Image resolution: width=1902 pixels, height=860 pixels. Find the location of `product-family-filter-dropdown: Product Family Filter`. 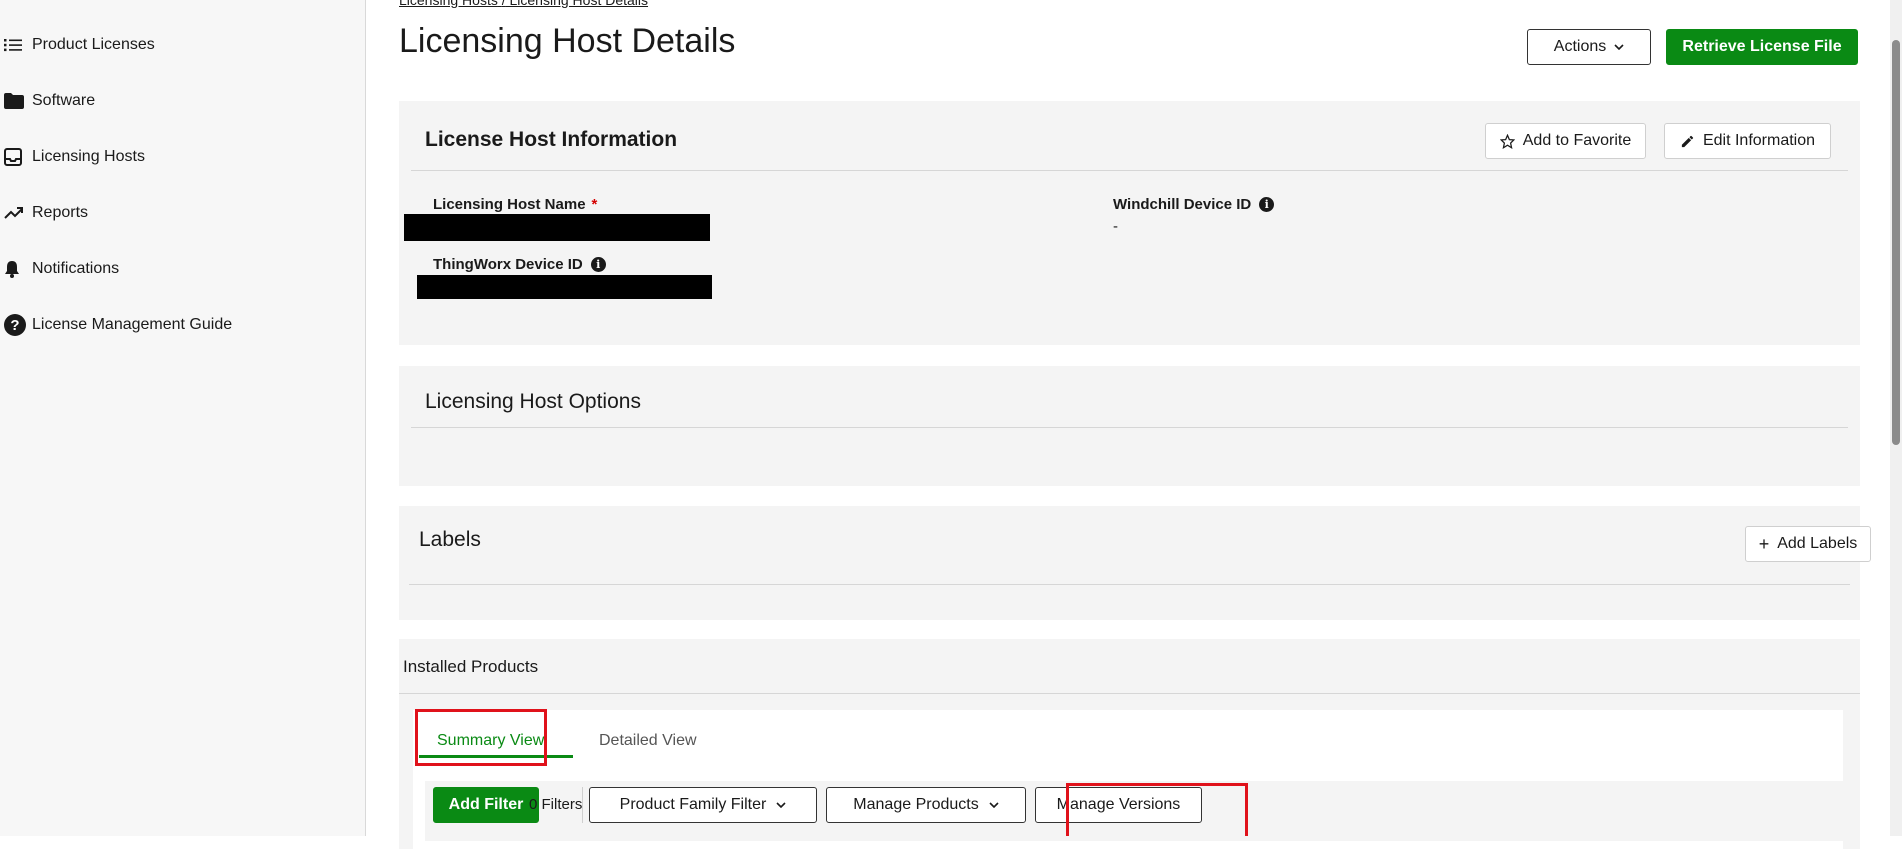

product-family-filter-dropdown: Product Family Filter is located at coordinates (703, 805).